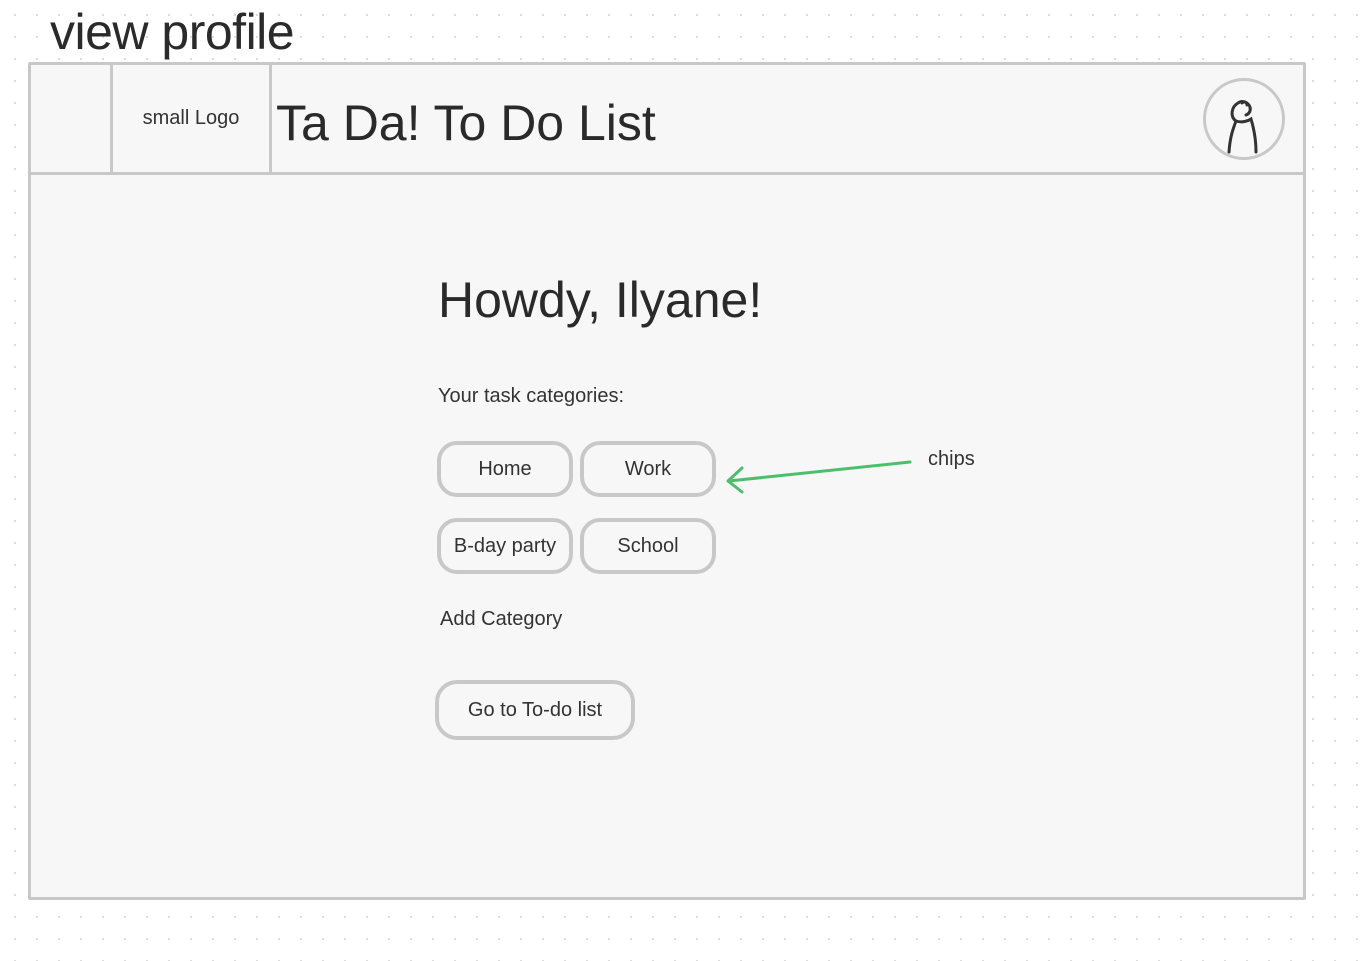  Describe the element at coordinates (1242, 127) in the screenshot. I see `user-avatar-icon` at that location.